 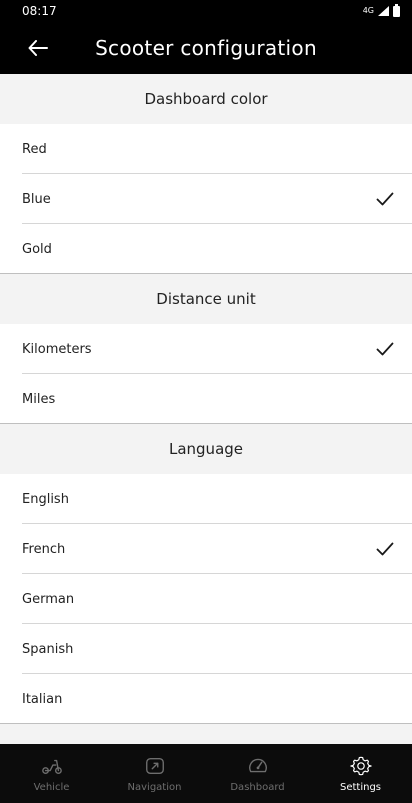 What do you see at coordinates (154, 765) in the screenshot?
I see `navigation-icon` at bounding box center [154, 765].